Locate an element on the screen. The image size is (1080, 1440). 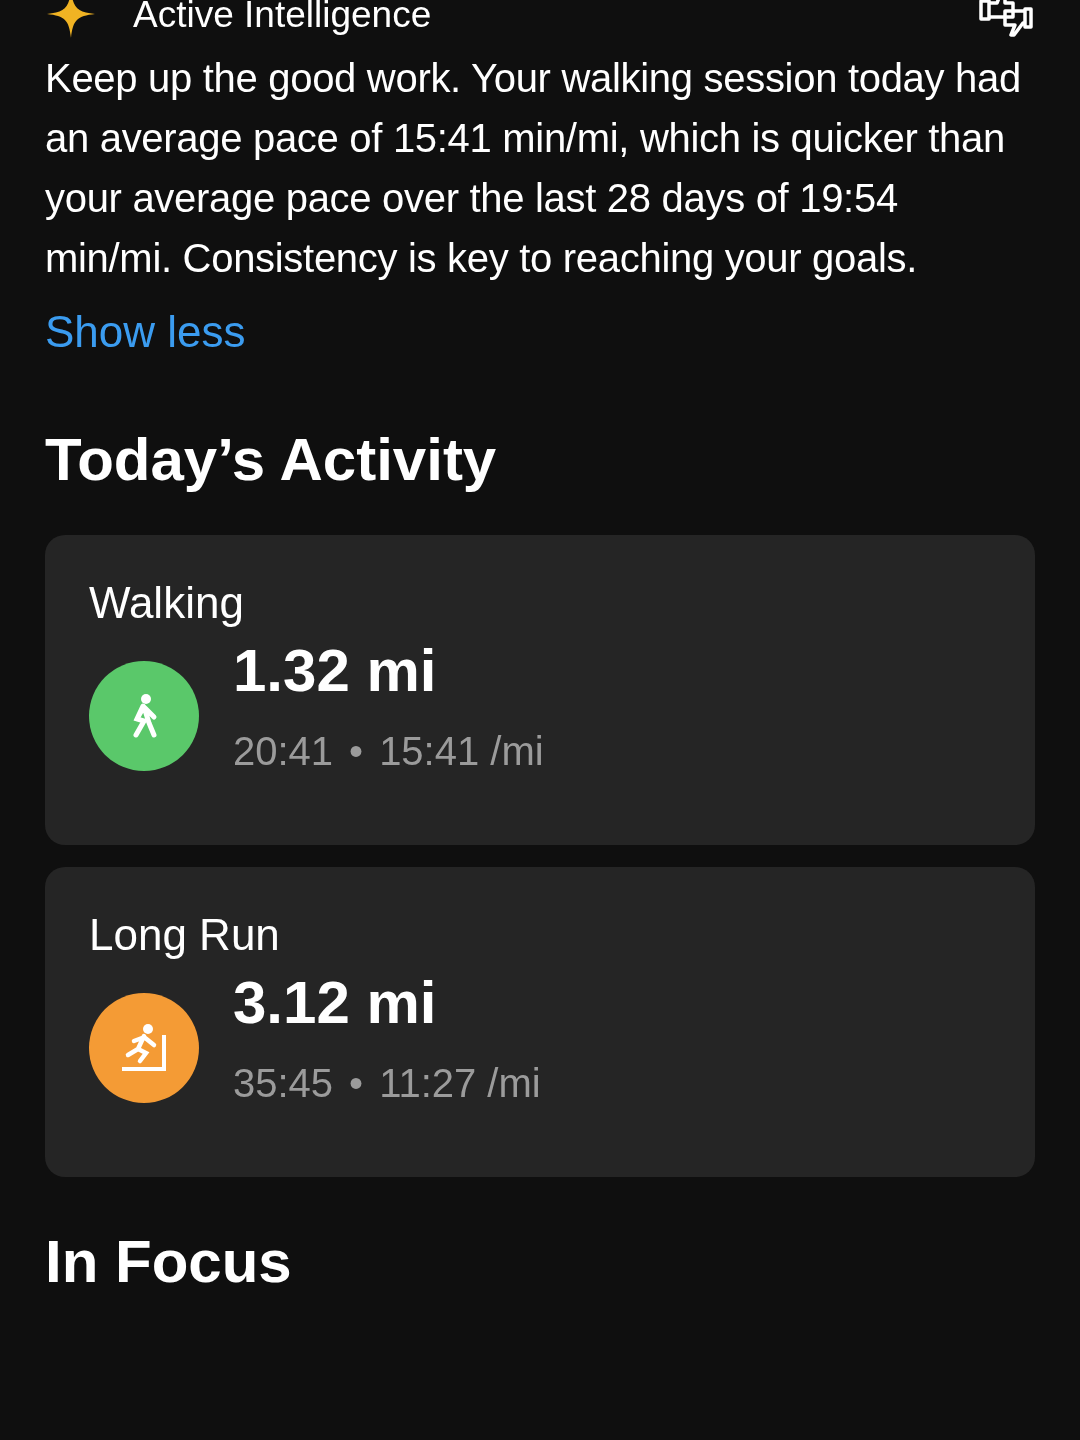
show-less-link: Show less is located at coordinates (145, 332).